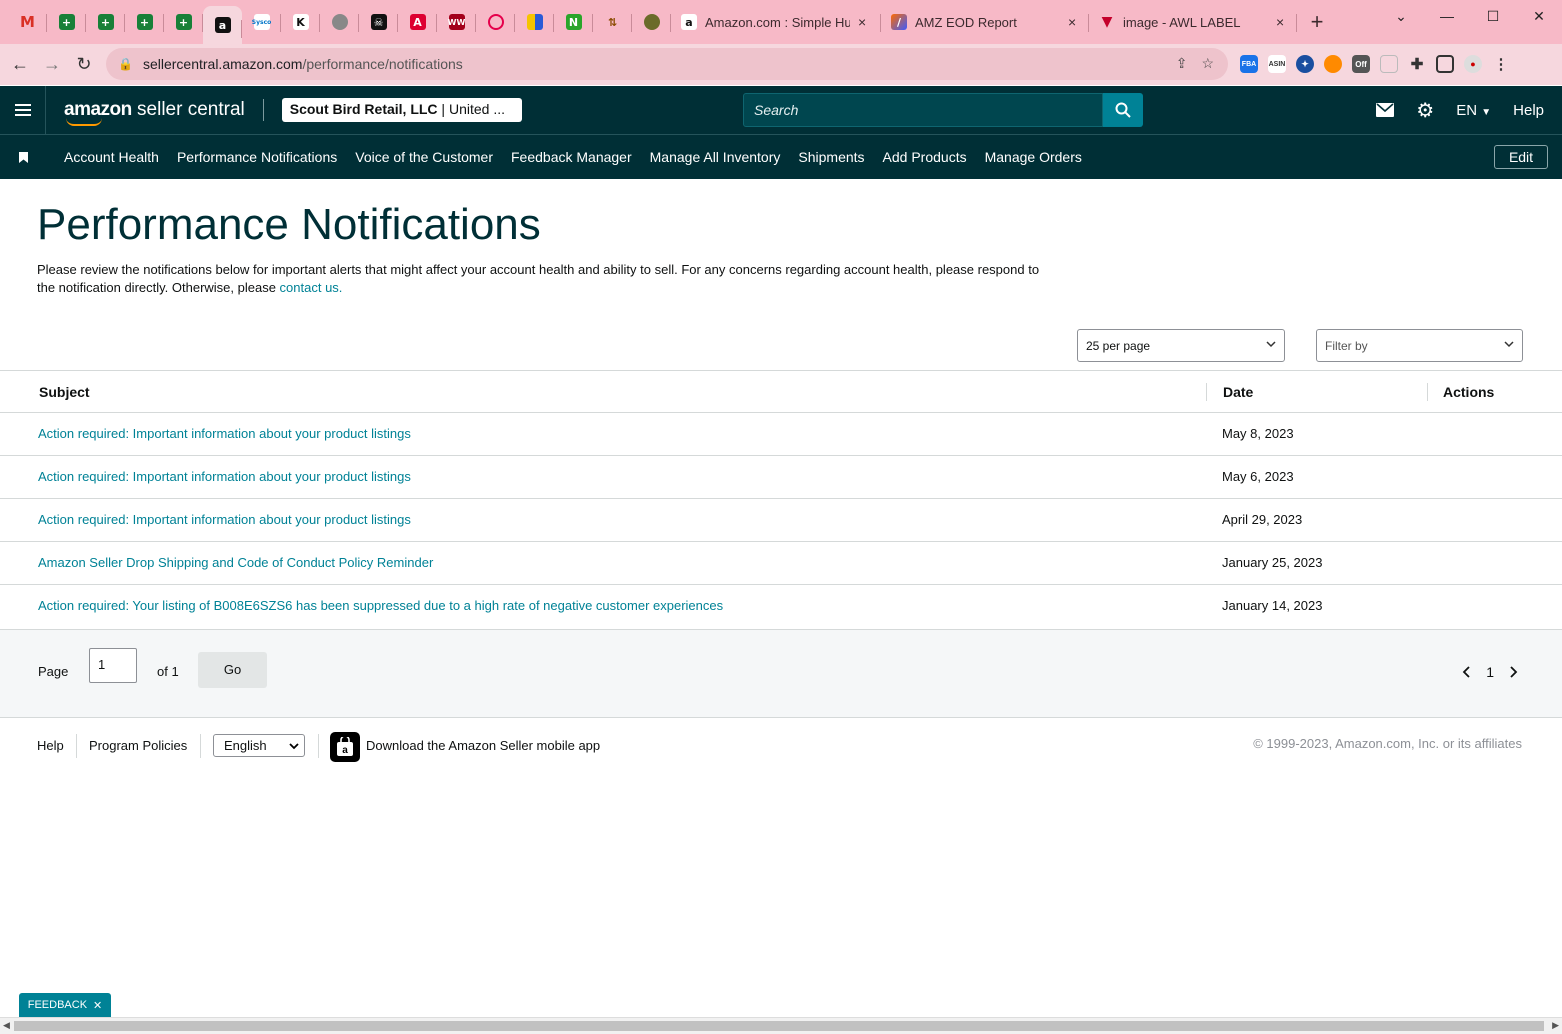 Image resolution: width=1562 pixels, height=1034 pixels. I want to click on tab-grid, so click(534, 22).